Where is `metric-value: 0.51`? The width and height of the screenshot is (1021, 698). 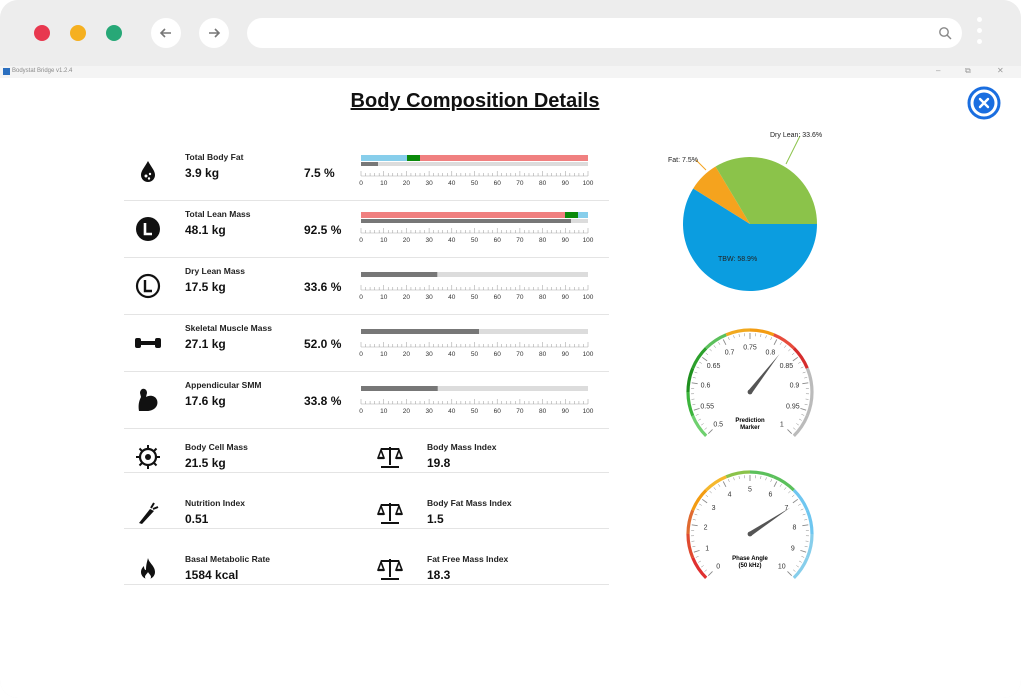
metric-value: 0.51 is located at coordinates (197, 519).